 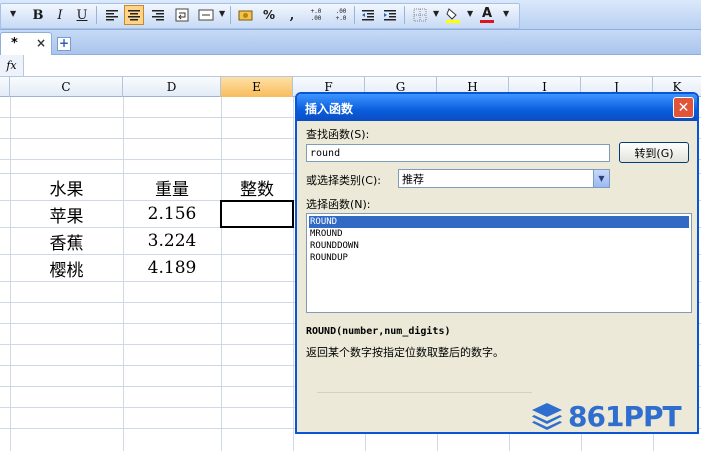 What do you see at coordinates (405, 352) in the screenshot?
I see `function-description: 返回某个数字按指定位数取整后的数字。` at bounding box center [405, 352].